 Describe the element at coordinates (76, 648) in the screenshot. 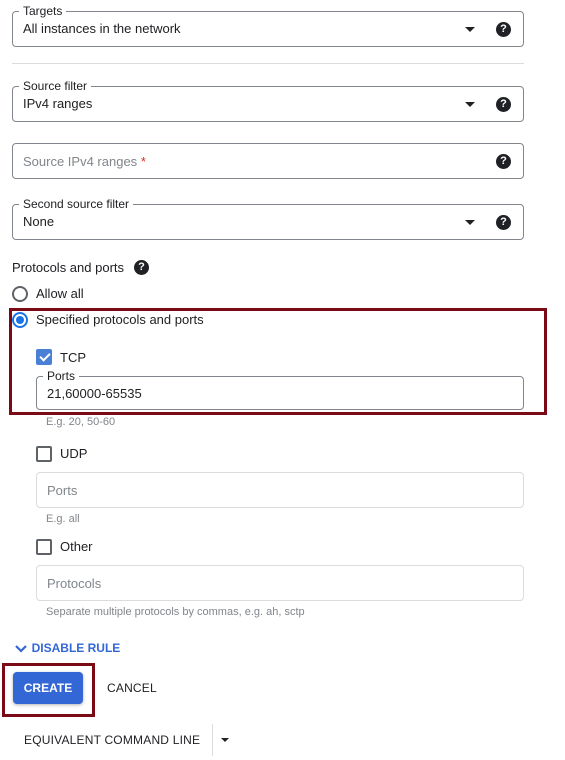

I see `disable-rule-label: DISABLE RULE` at that location.